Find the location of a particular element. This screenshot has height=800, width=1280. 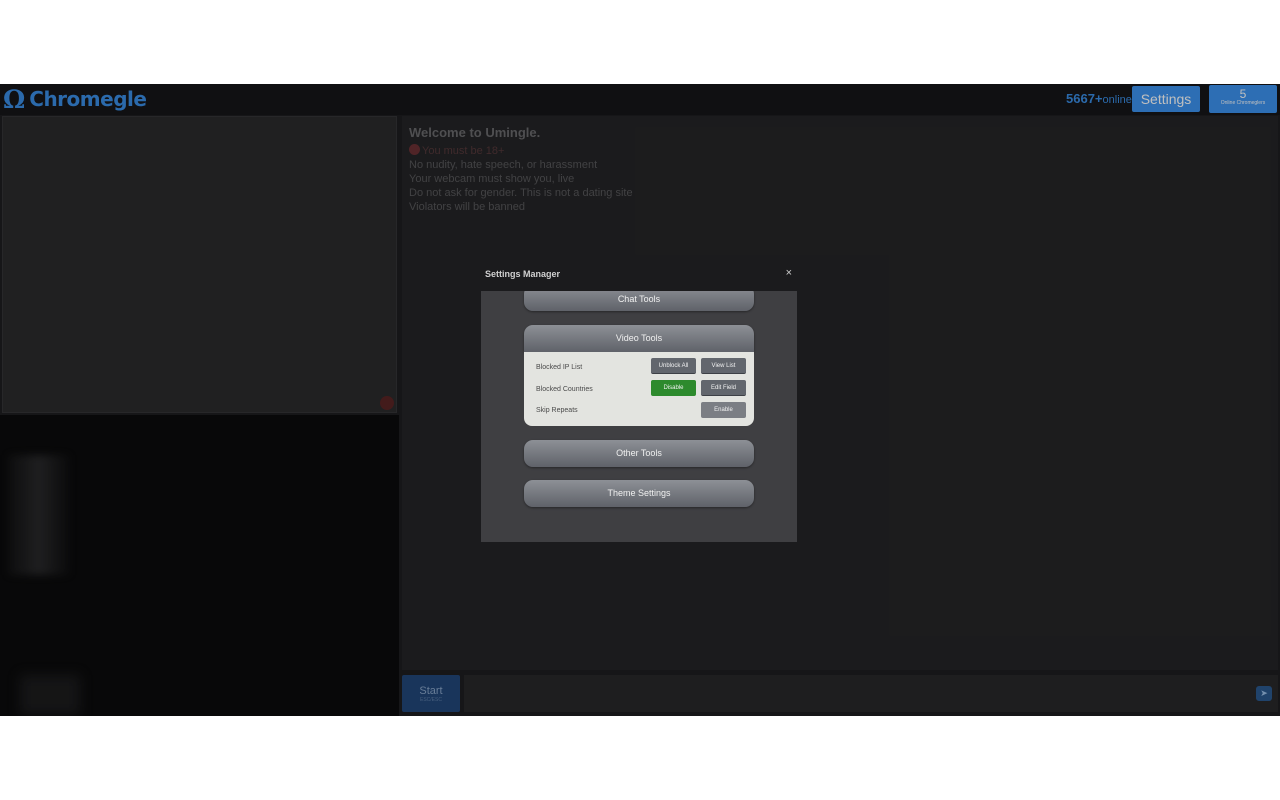

theme-settings-section: Theme Settings is located at coordinates (639, 493).